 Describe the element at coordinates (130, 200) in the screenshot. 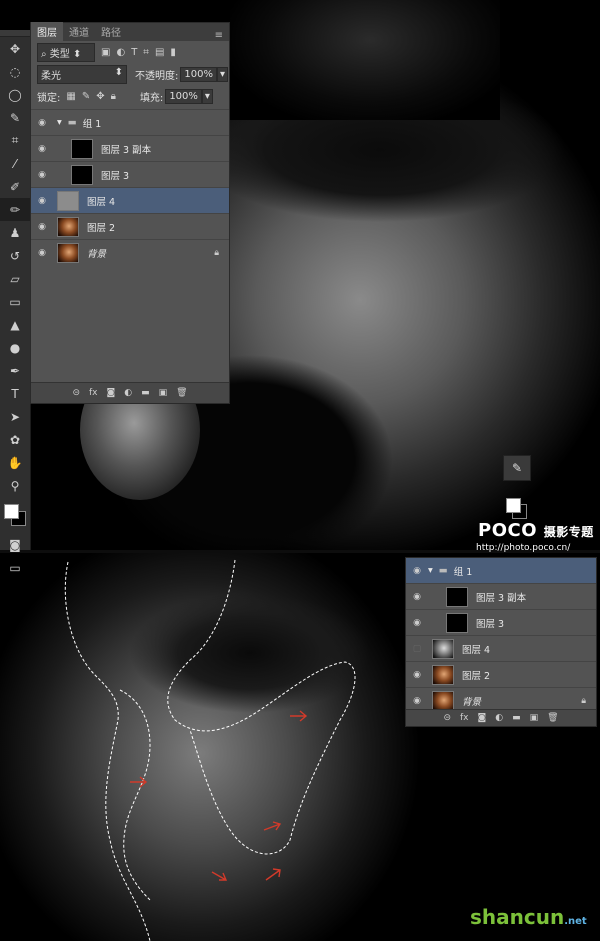

I see `layer-row-layer-4: ◉ 图层 4` at that location.